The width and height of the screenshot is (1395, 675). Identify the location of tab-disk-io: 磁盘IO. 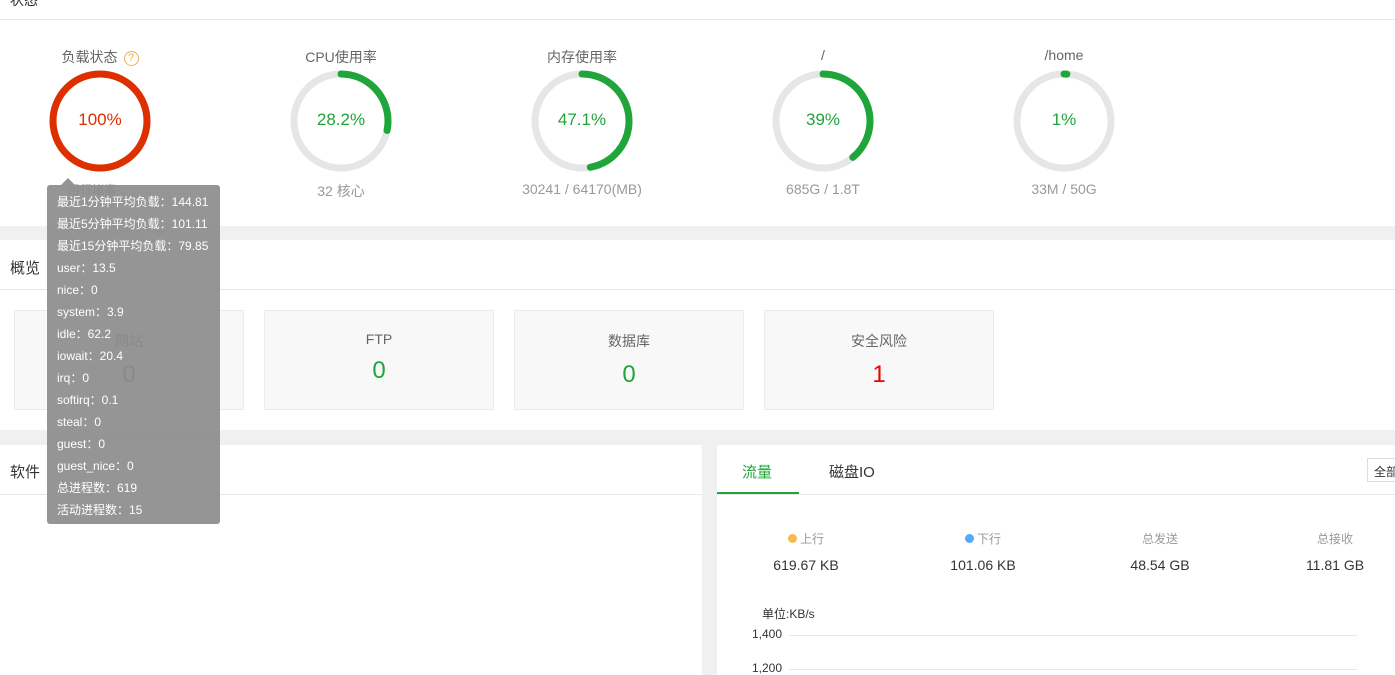
(852, 471).